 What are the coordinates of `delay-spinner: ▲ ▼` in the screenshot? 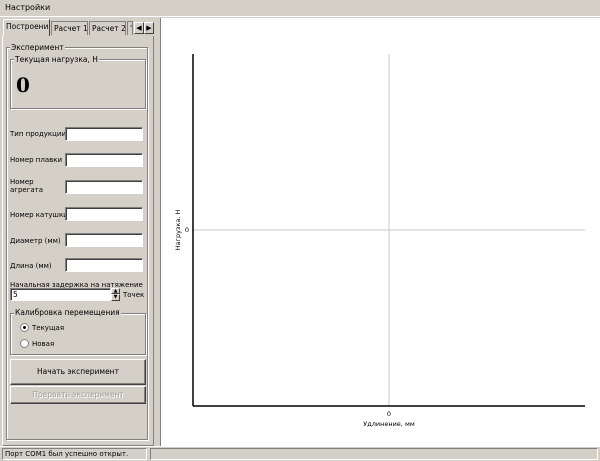 It's located at (115, 294).